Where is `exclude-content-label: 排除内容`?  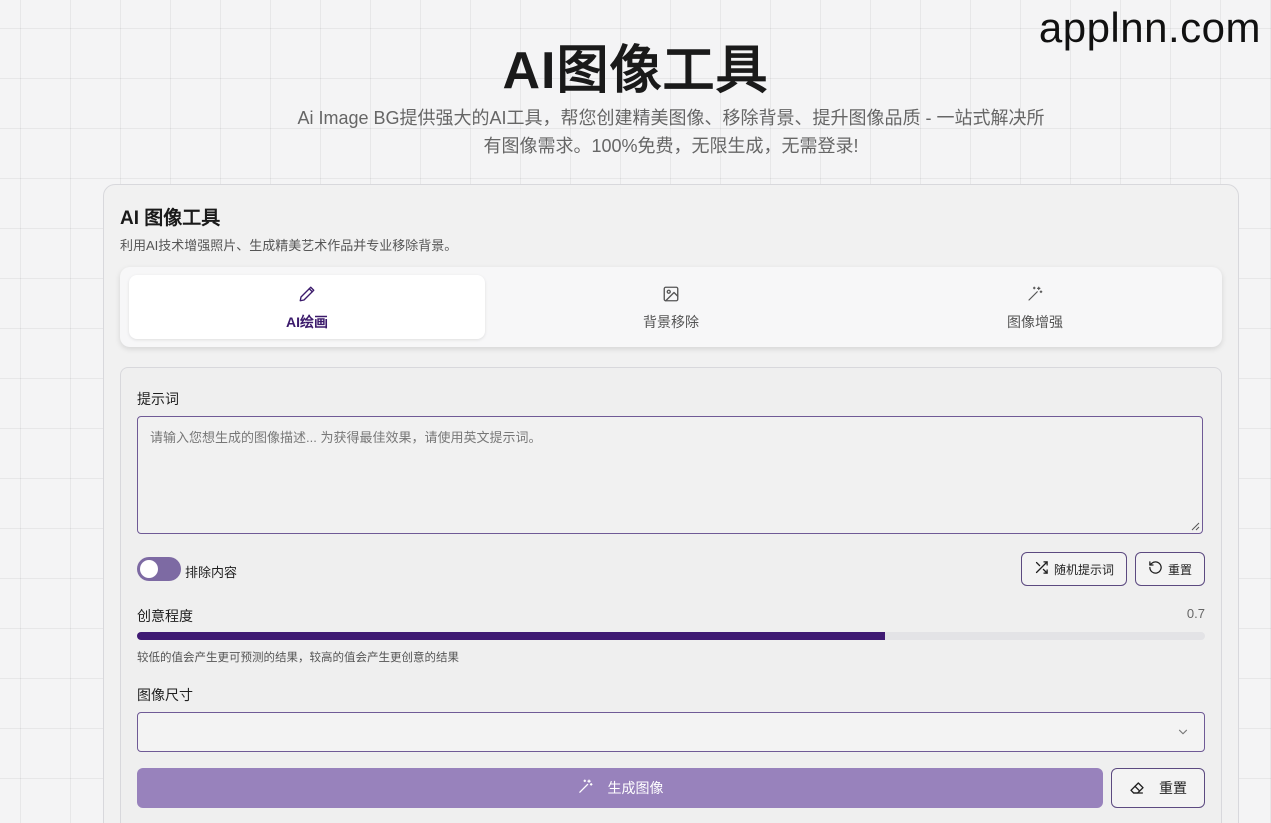
exclude-content-label: 排除内容 is located at coordinates (211, 572).